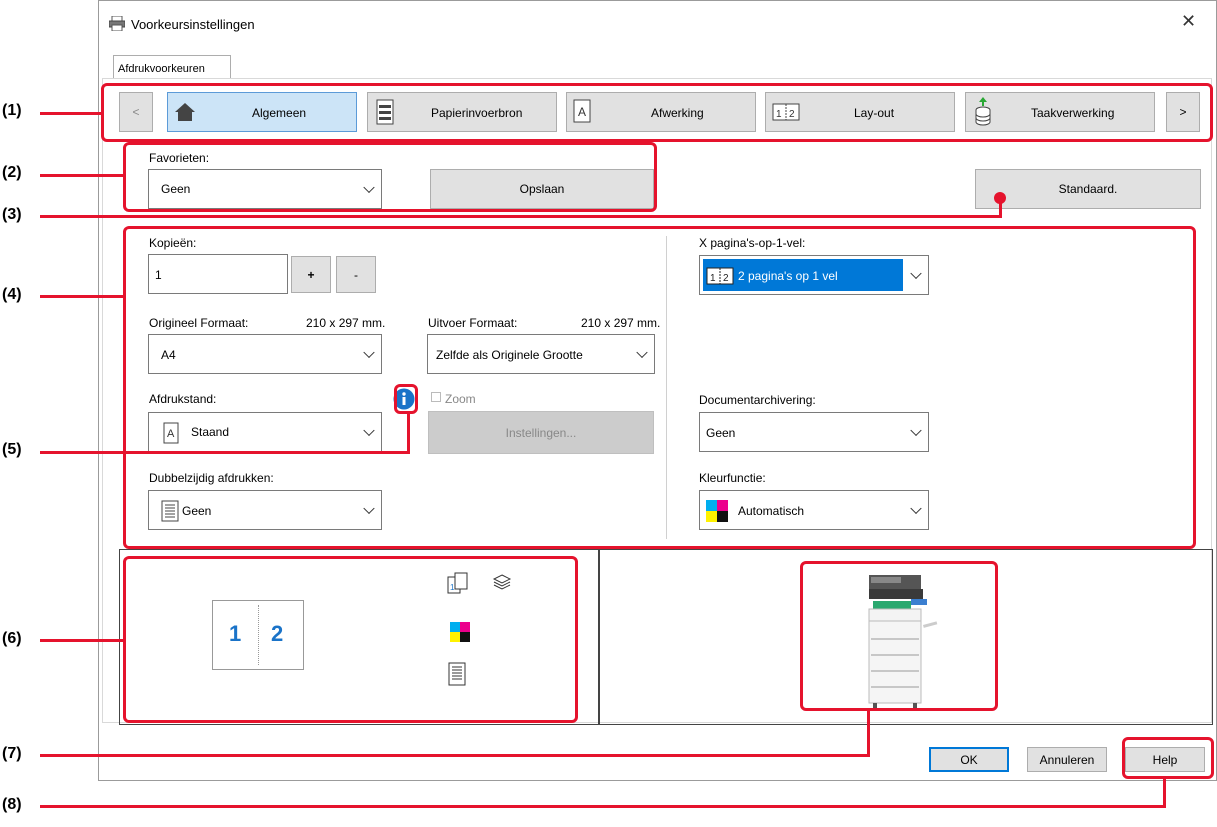  What do you see at coordinates (12, 449) in the screenshot?
I see `callout-label-5: (5)` at bounding box center [12, 449].